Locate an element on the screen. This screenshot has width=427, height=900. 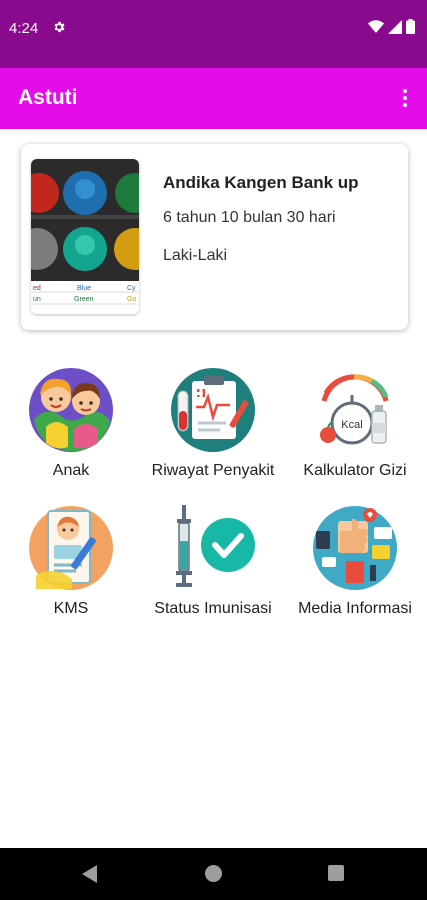
home-icon is located at coordinates (213, 873).